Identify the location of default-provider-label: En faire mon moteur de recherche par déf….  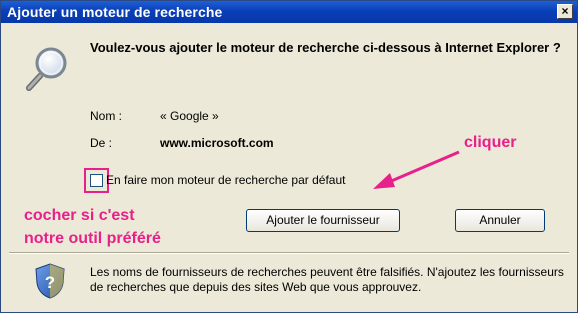
(225, 180).